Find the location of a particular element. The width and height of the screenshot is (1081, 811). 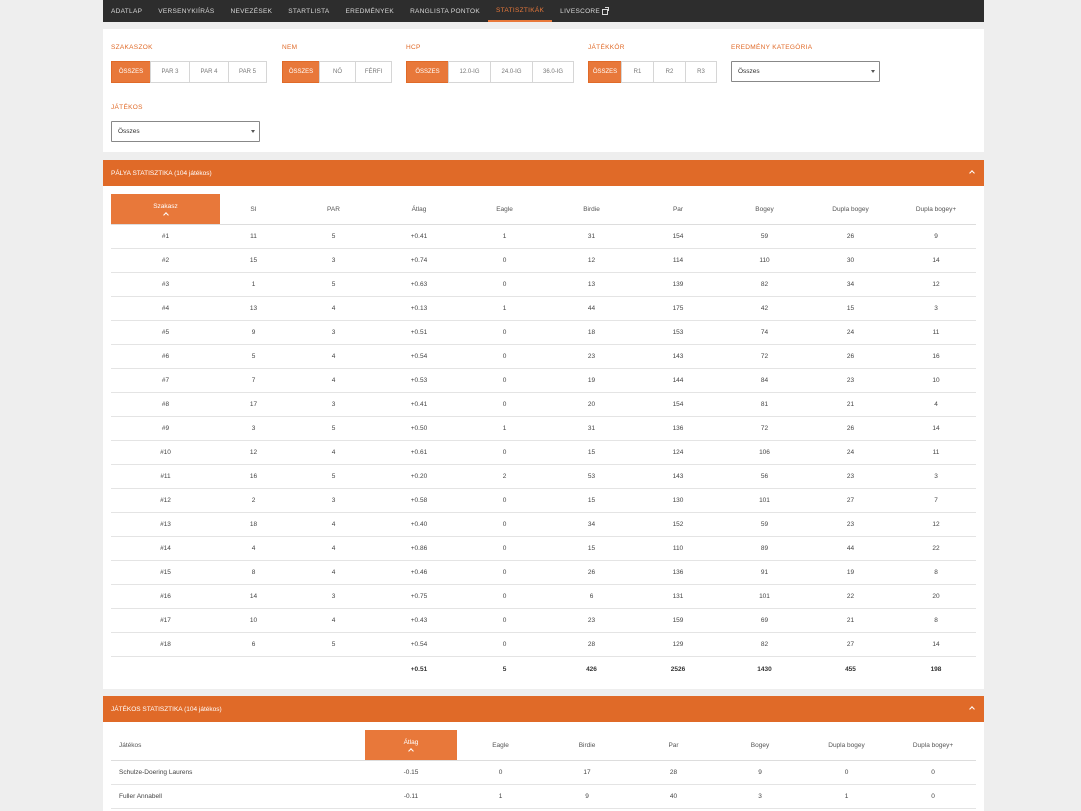

table-cell: #1 is located at coordinates (165, 236).